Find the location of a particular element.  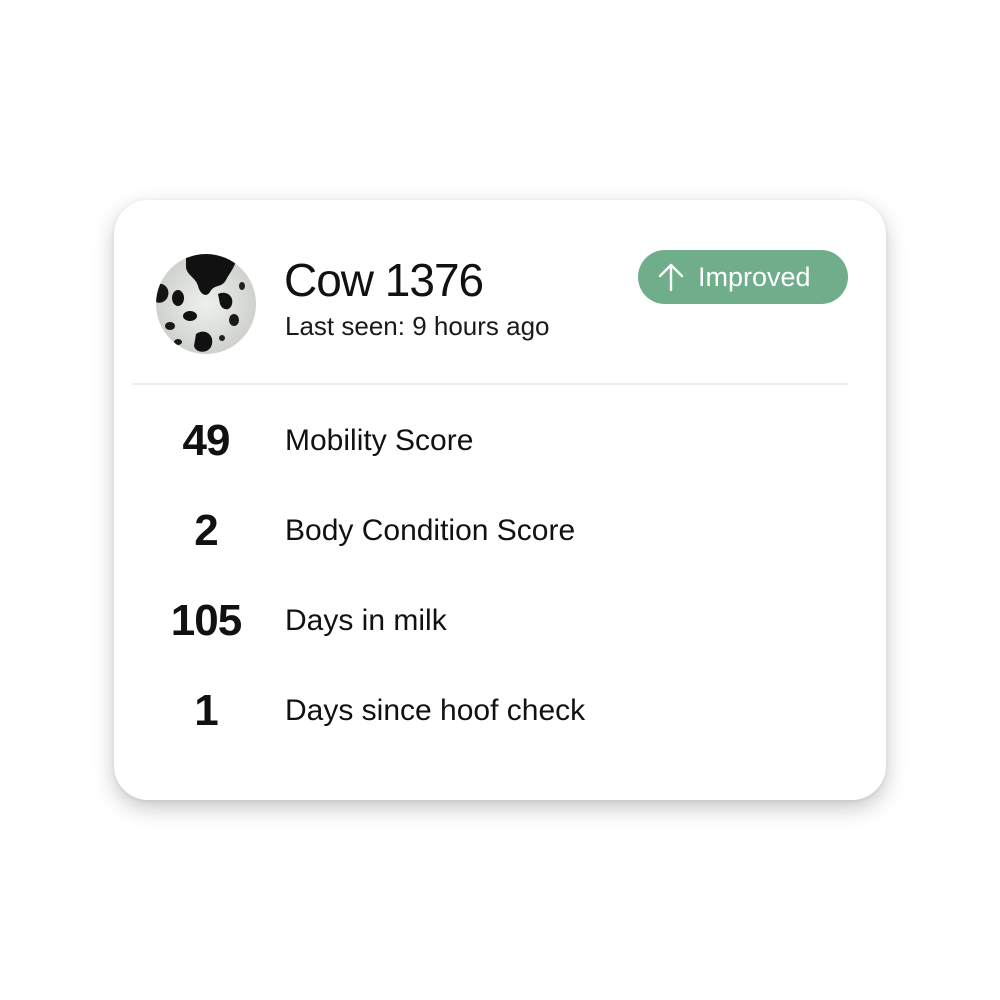

status-badge-label: Improved is located at coordinates (754, 276).